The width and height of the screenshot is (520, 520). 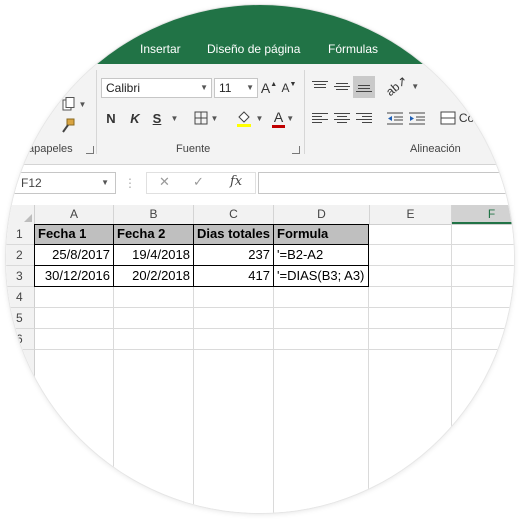 What do you see at coordinates (483, 318) in the screenshot?
I see `cell-f5` at bounding box center [483, 318].